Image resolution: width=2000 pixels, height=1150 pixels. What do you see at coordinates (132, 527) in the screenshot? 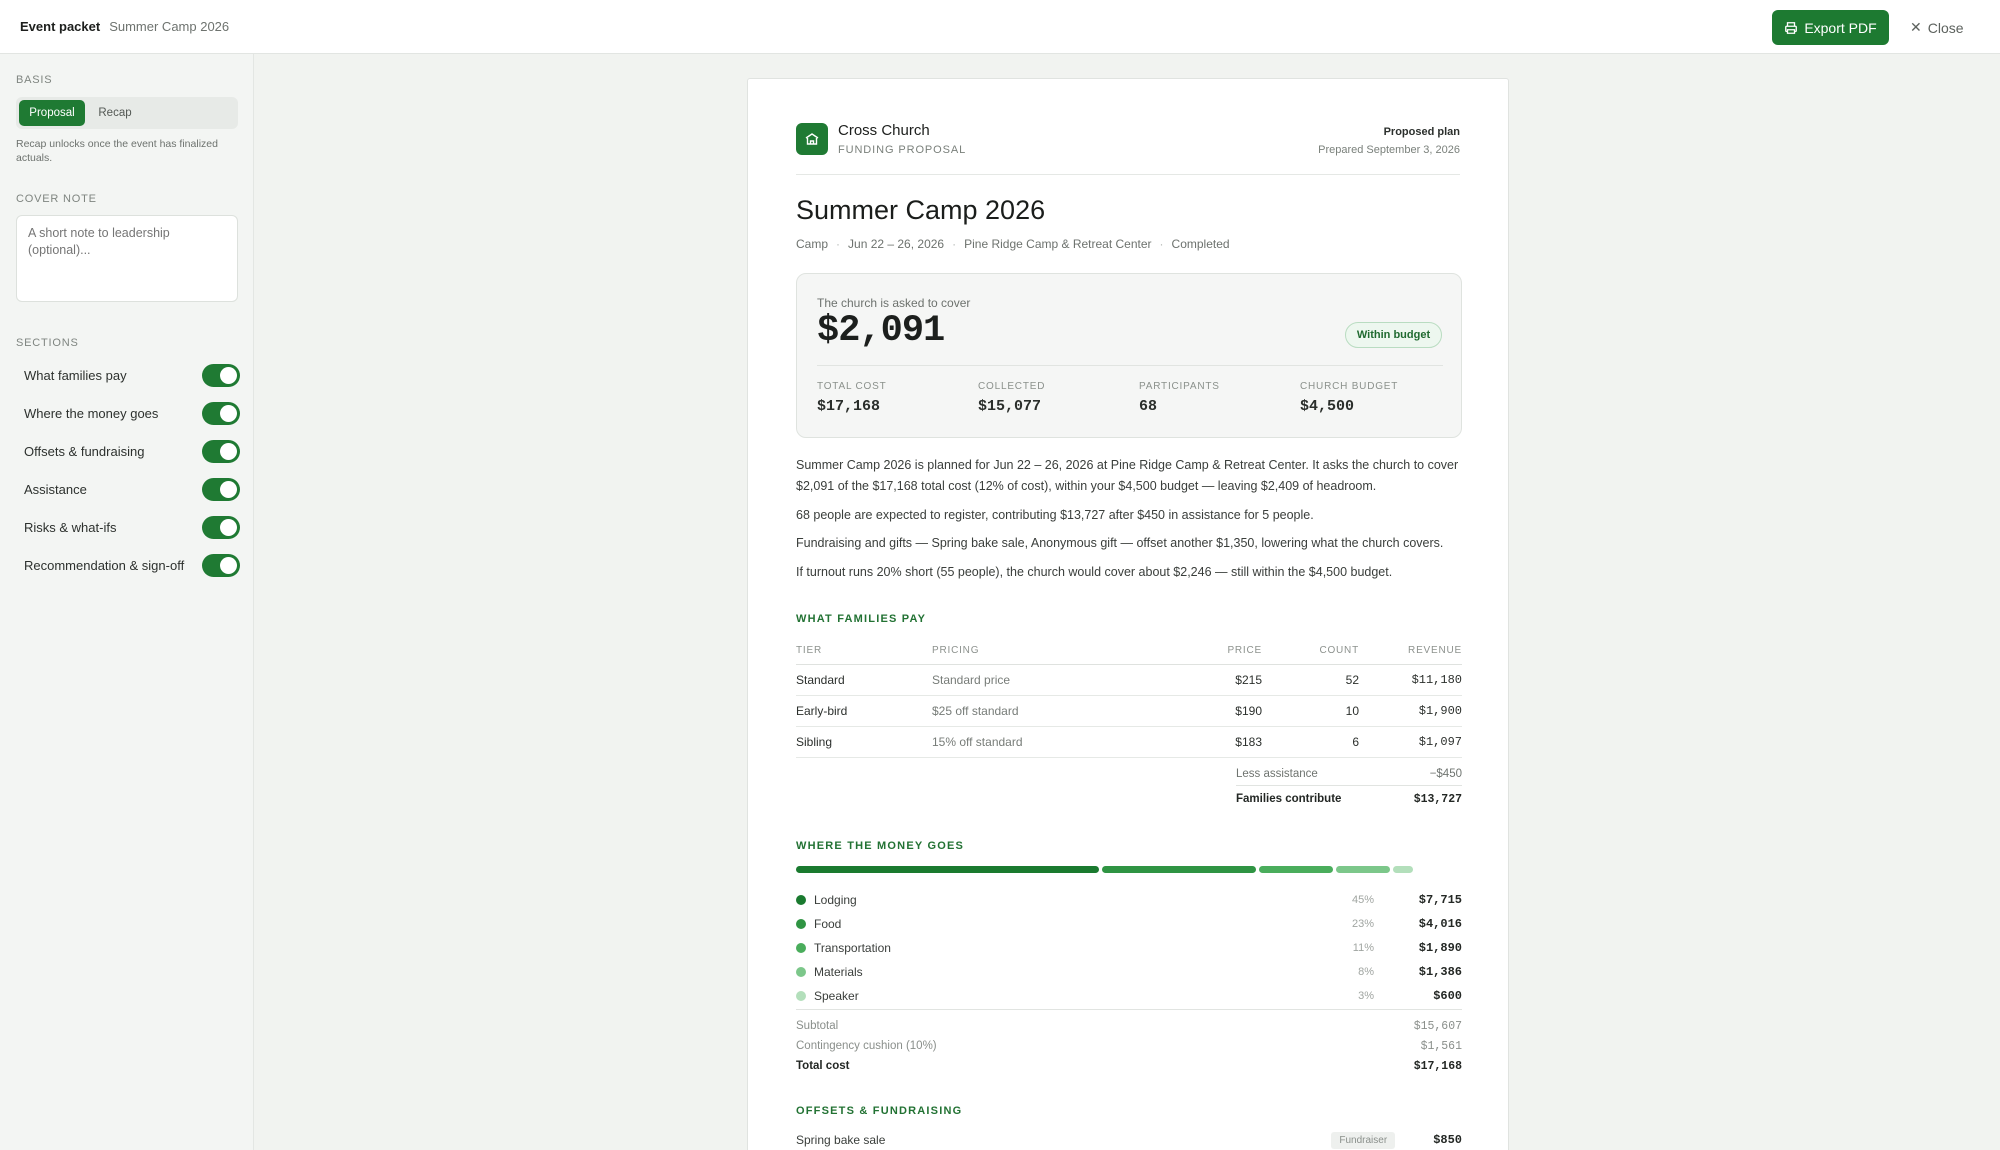
I see `section-toggle-risks: Risks & what-ifs` at bounding box center [132, 527].